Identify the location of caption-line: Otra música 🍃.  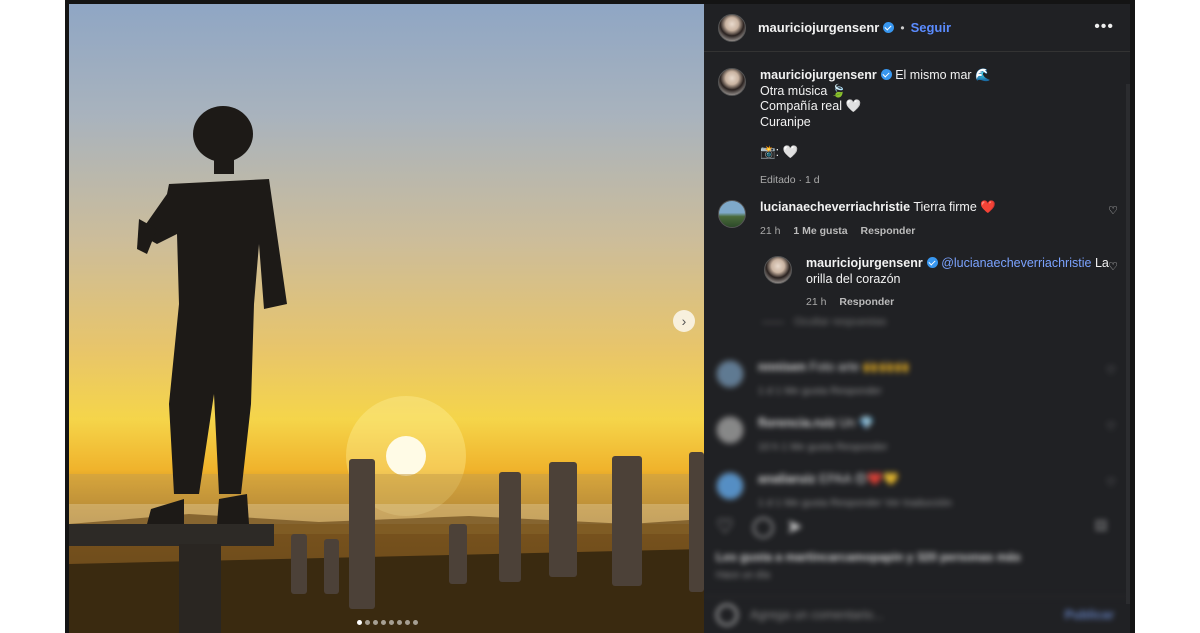
(803, 90).